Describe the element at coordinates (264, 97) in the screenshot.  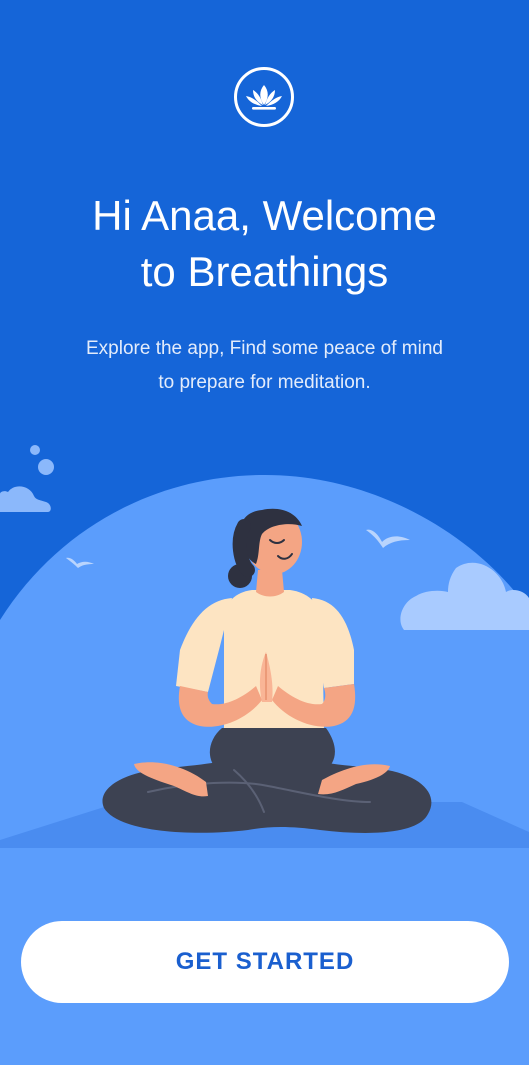
I see `lotus-logo-icon` at that location.